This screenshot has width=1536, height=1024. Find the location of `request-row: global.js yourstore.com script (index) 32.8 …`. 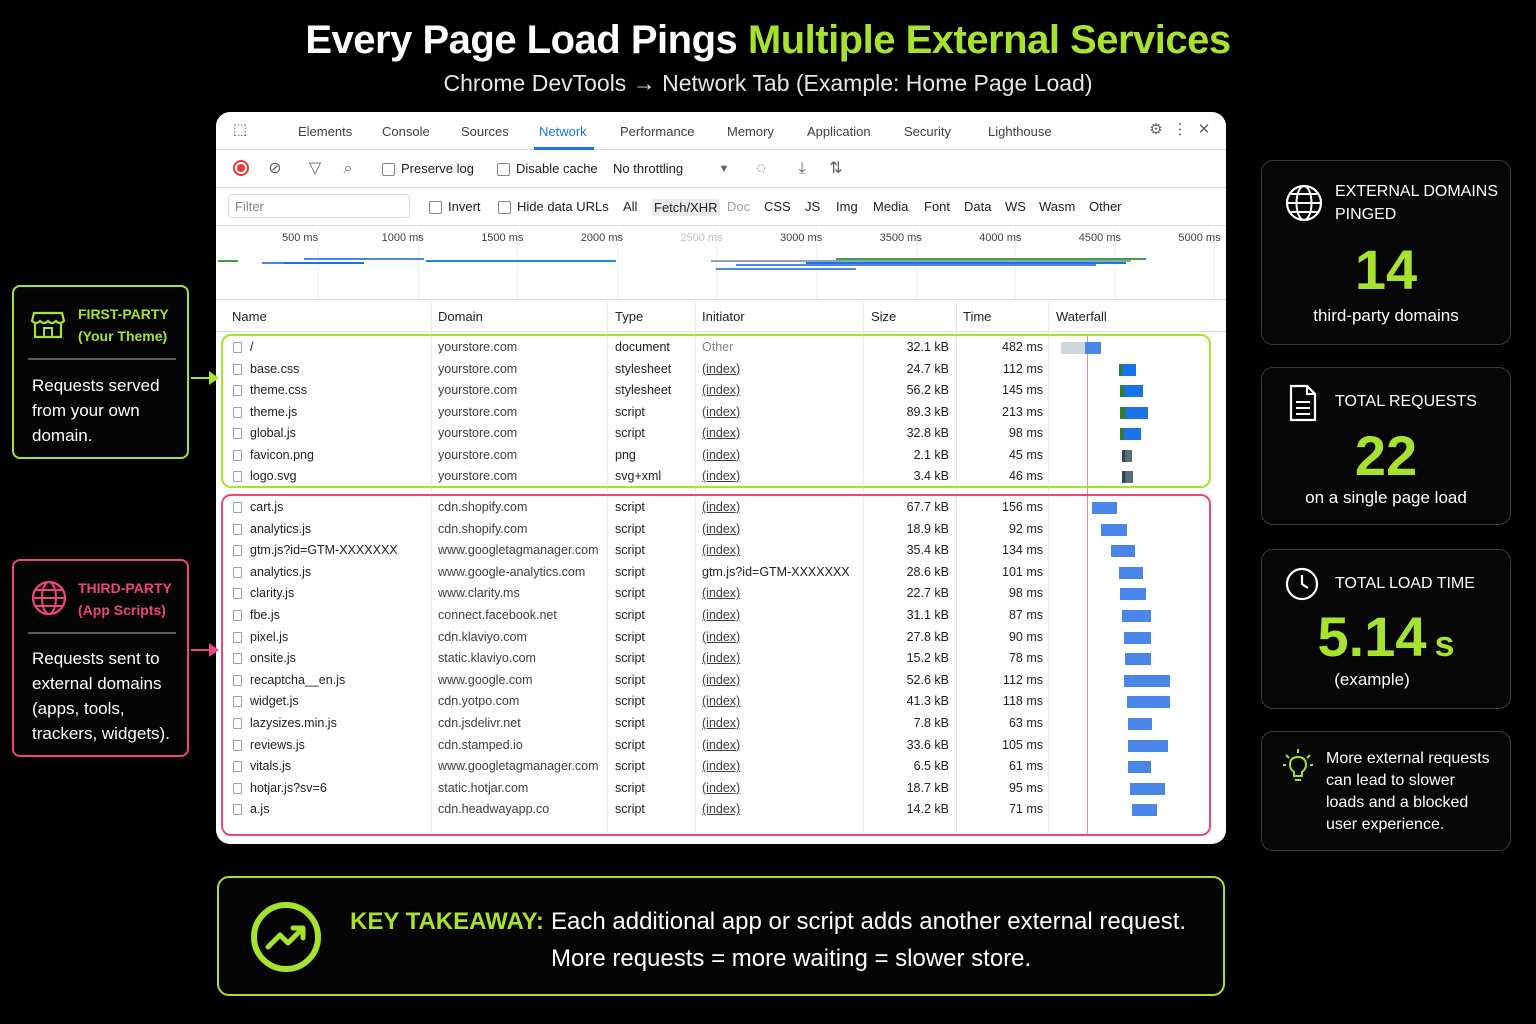

request-row: global.js yourstore.com script (index) 32.8 … is located at coordinates (721, 434).